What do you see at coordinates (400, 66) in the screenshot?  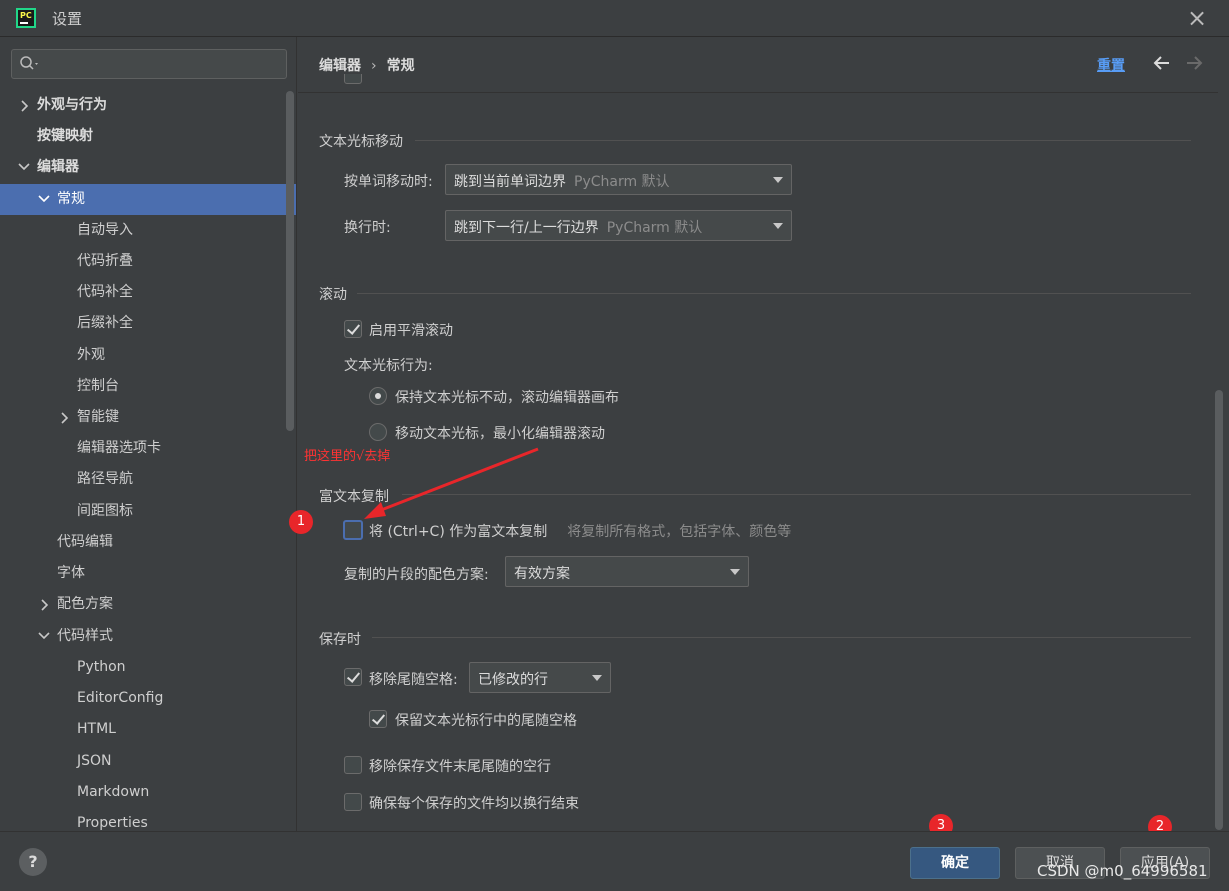 I see `breadcrumb-current: 常规` at bounding box center [400, 66].